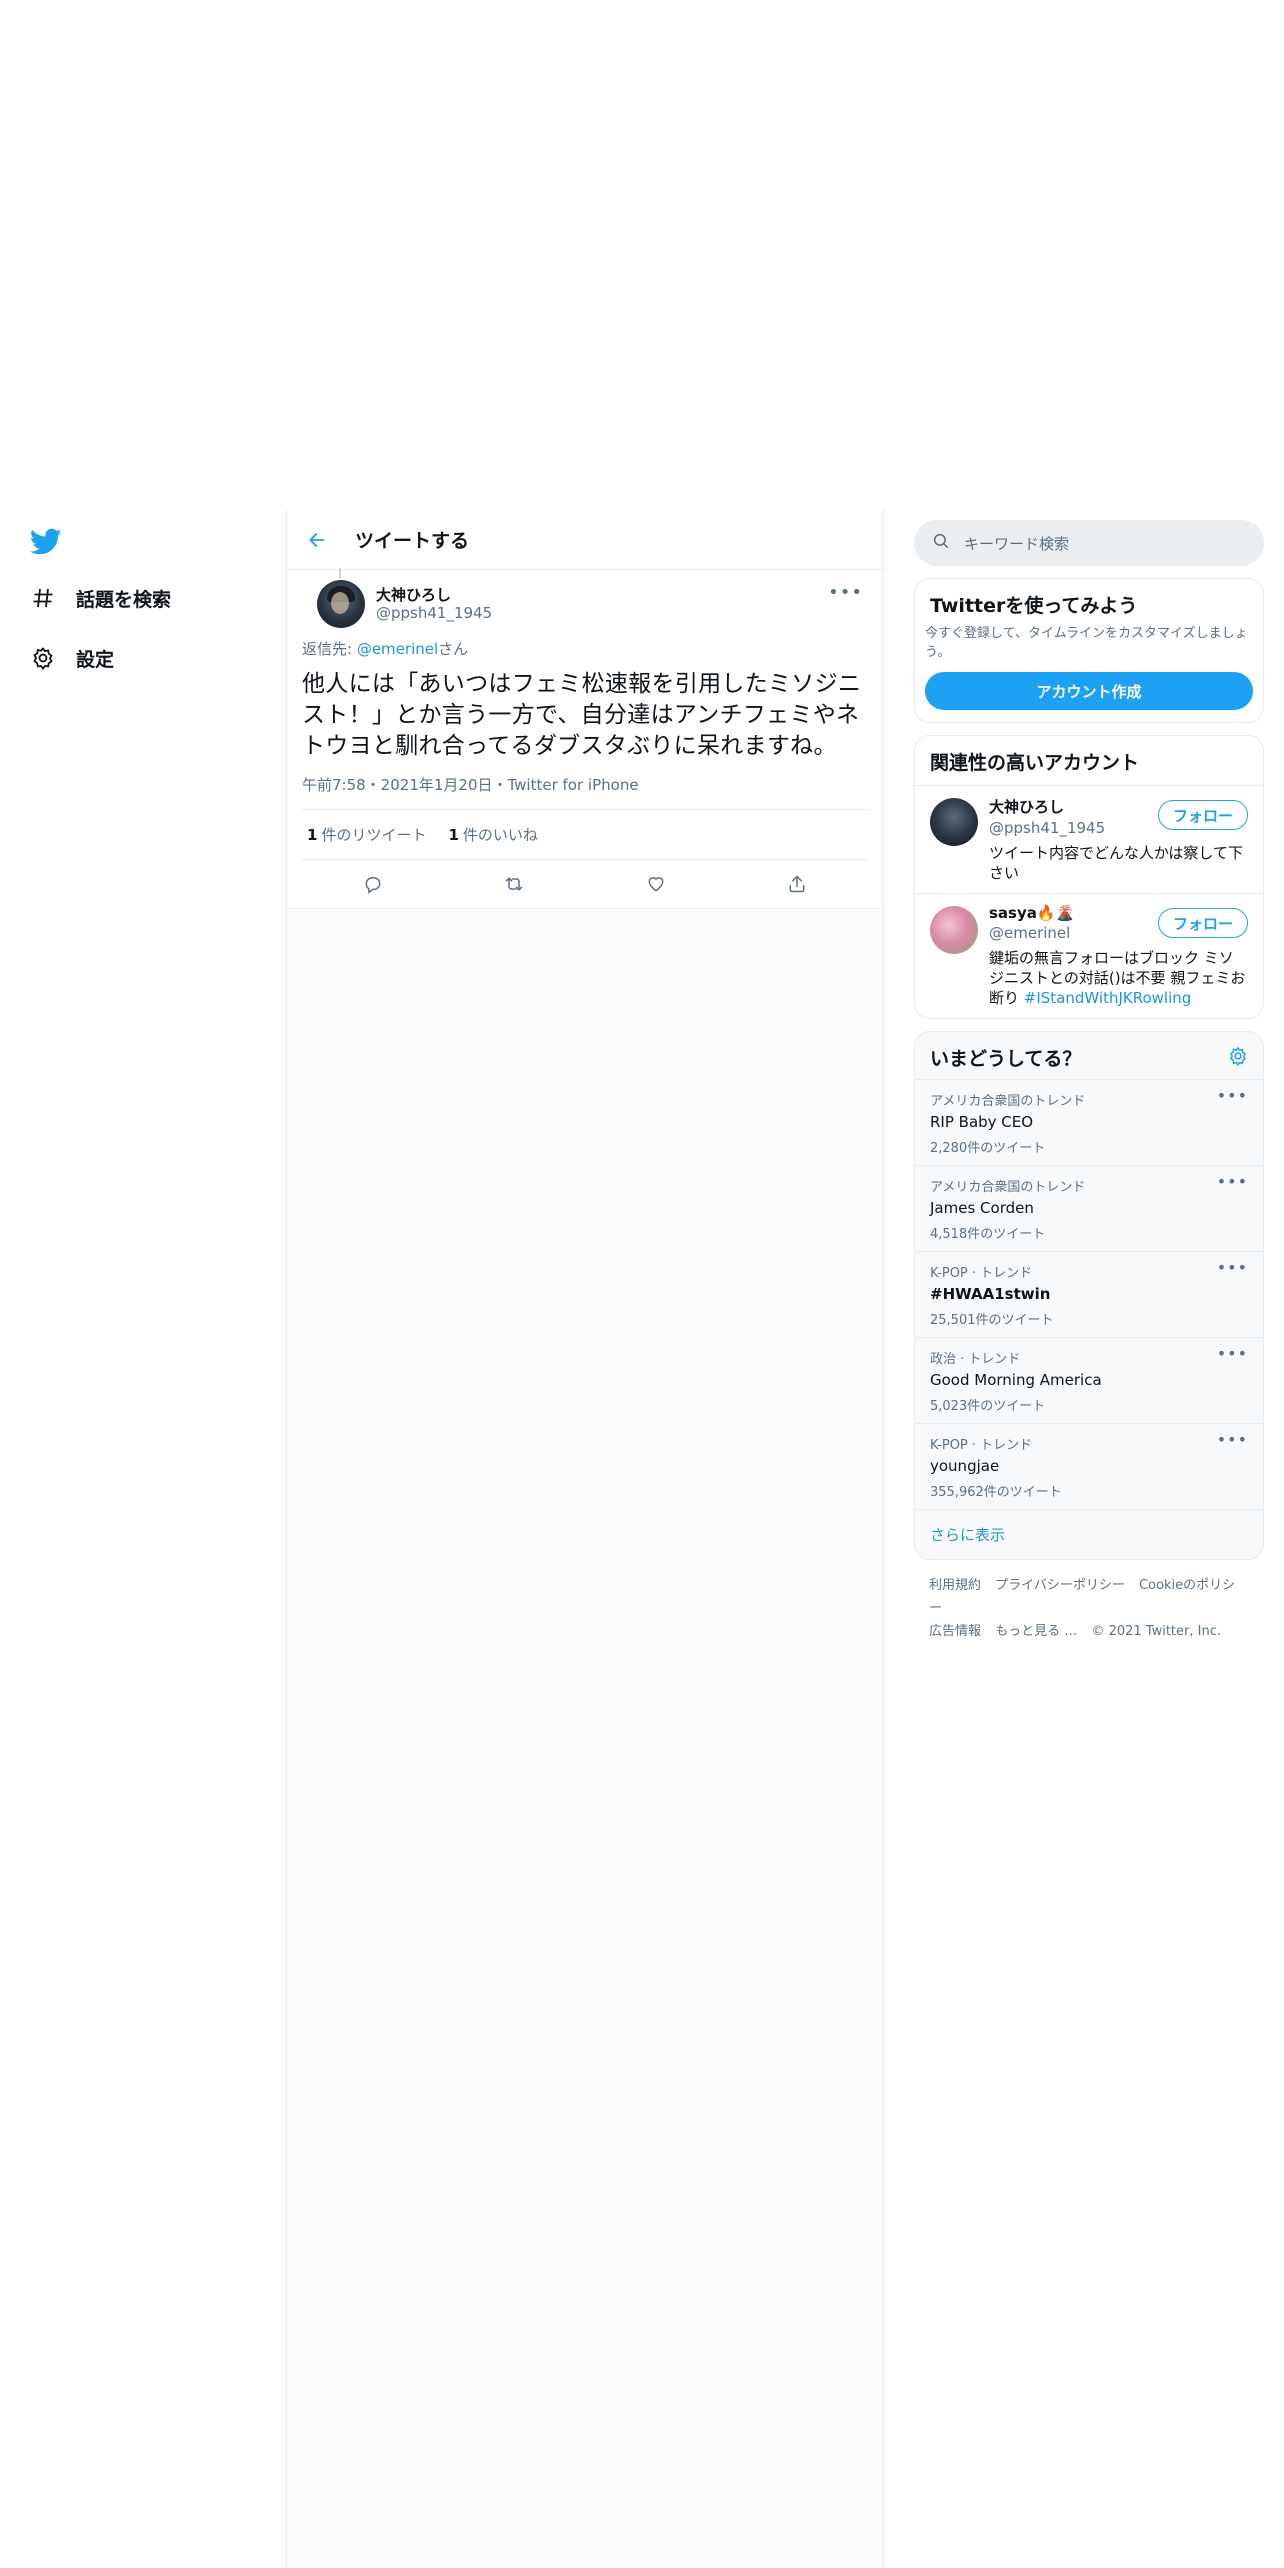 The height and width of the screenshot is (2568, 1284). Describe the element at coordinates (1089, 1055) in the screenshot. I see `trends-header: いまどうしてる？` at that location.